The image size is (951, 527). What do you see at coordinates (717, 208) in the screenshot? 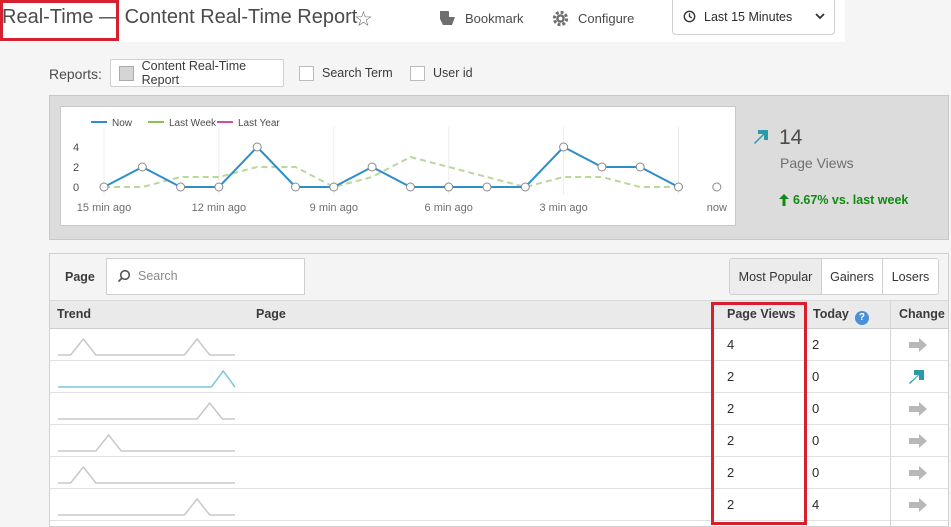
I see `x-tick-label: now` at bounding box center [717, 208].